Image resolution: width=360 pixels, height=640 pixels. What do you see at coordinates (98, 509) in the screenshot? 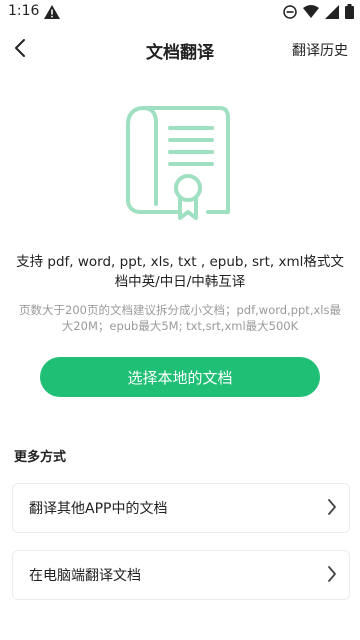
I see `option-label: 翻译其他APP中的文档` at bounding box center [98, 509].